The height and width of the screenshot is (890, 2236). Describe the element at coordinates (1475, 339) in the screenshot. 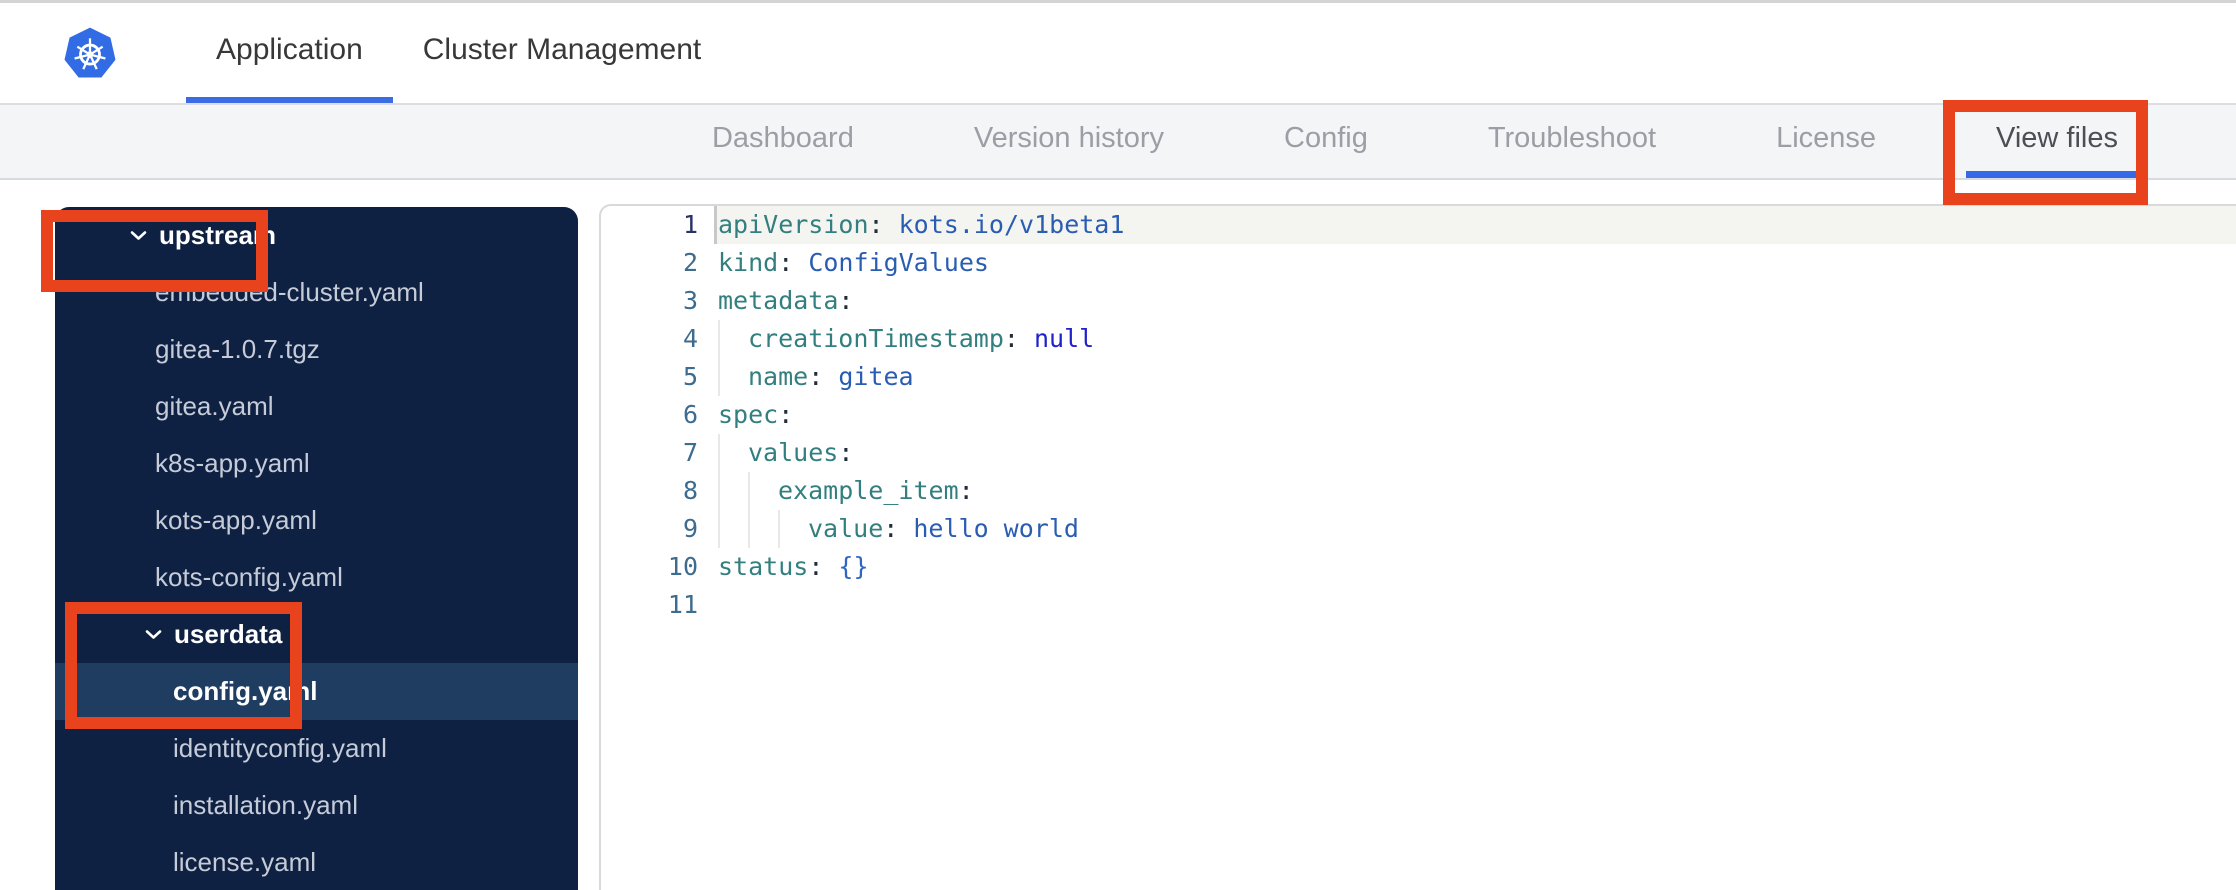

I see `code-line-content: creationTimestamp: null` at that location.